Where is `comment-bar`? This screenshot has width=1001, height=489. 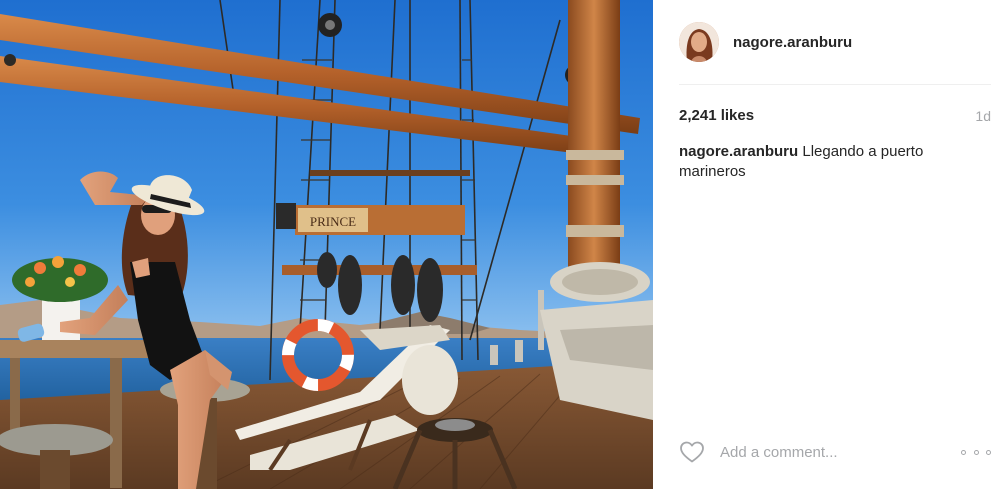
comment-bar is located at coordinates (835, 452).